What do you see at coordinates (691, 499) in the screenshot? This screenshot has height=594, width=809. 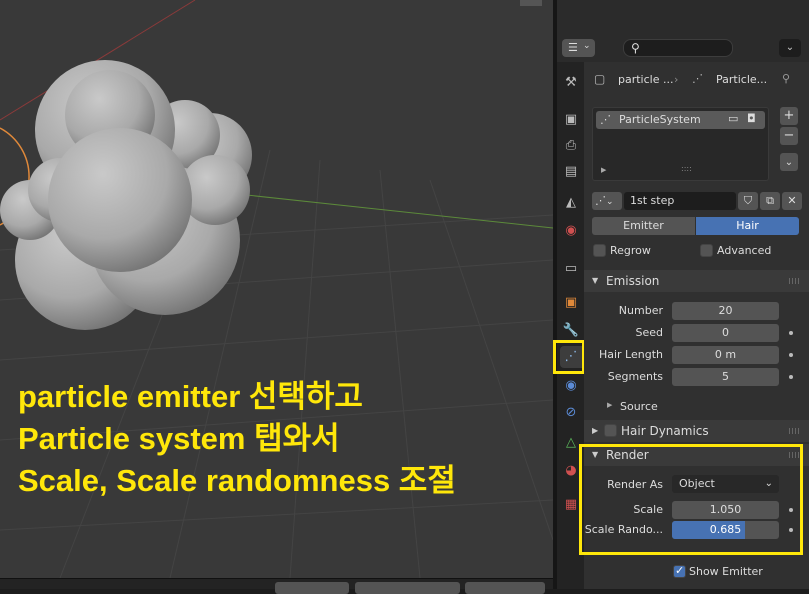 I see `render-panel-highlight` at bounding box center [691, 499].